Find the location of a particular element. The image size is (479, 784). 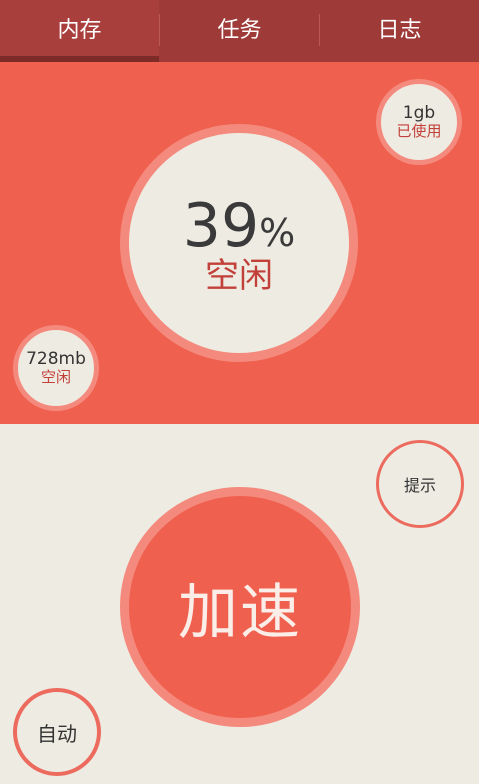

used-memory-badge: 1gb 已使用 is located at coordinates (419, 122).